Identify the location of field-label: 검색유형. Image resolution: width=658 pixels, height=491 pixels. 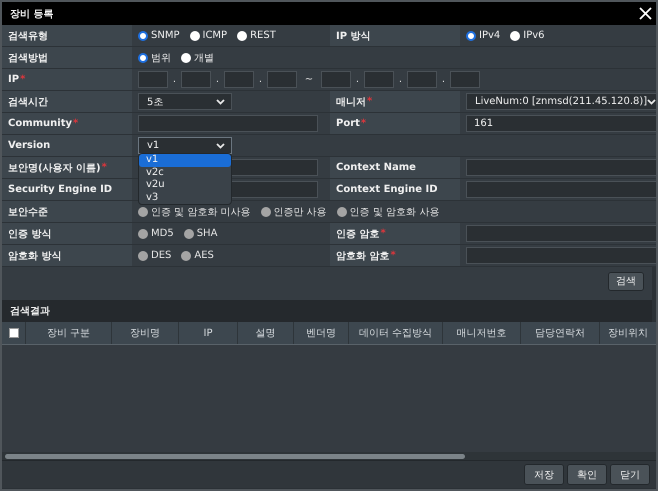
(28, 36).